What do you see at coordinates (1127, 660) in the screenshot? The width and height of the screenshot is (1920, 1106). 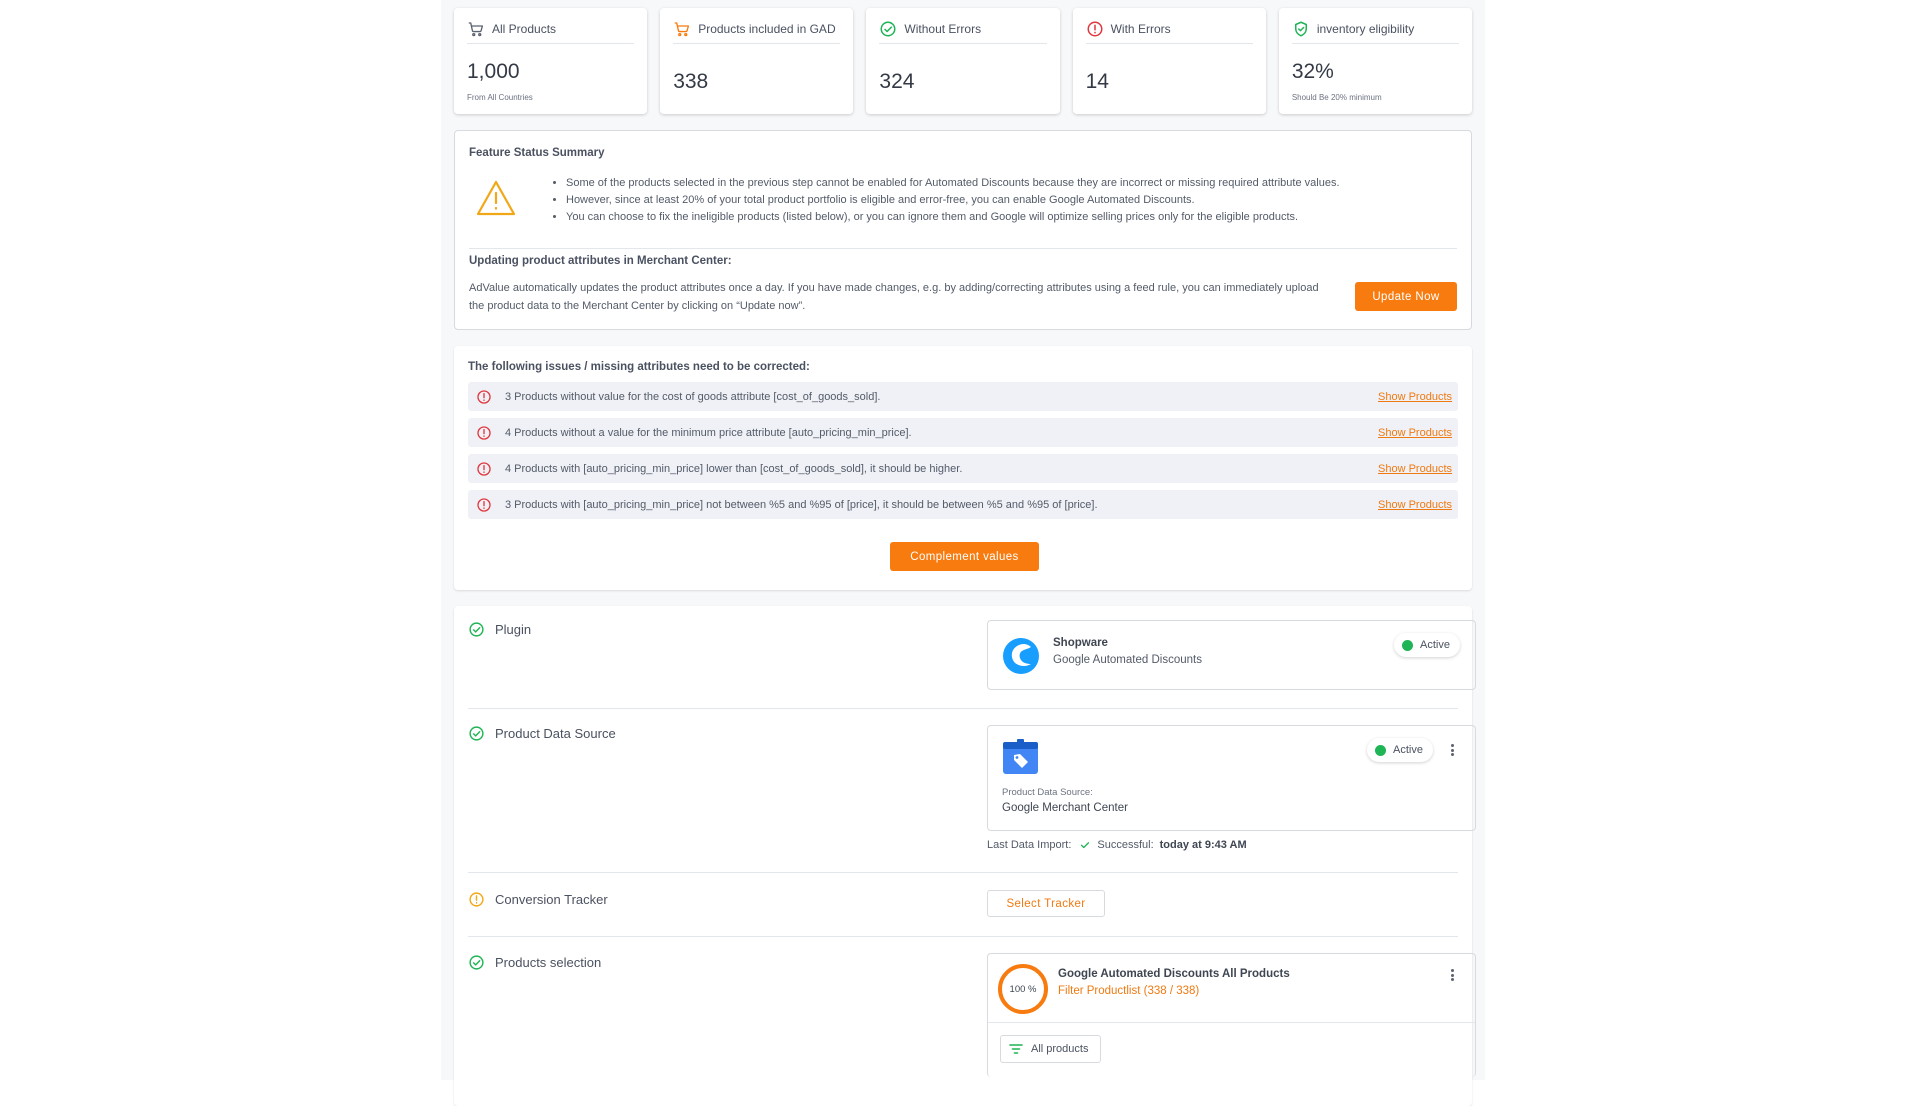 I see `plugin-description: Google Automated Discounts` at bounding box center [1127, 660].